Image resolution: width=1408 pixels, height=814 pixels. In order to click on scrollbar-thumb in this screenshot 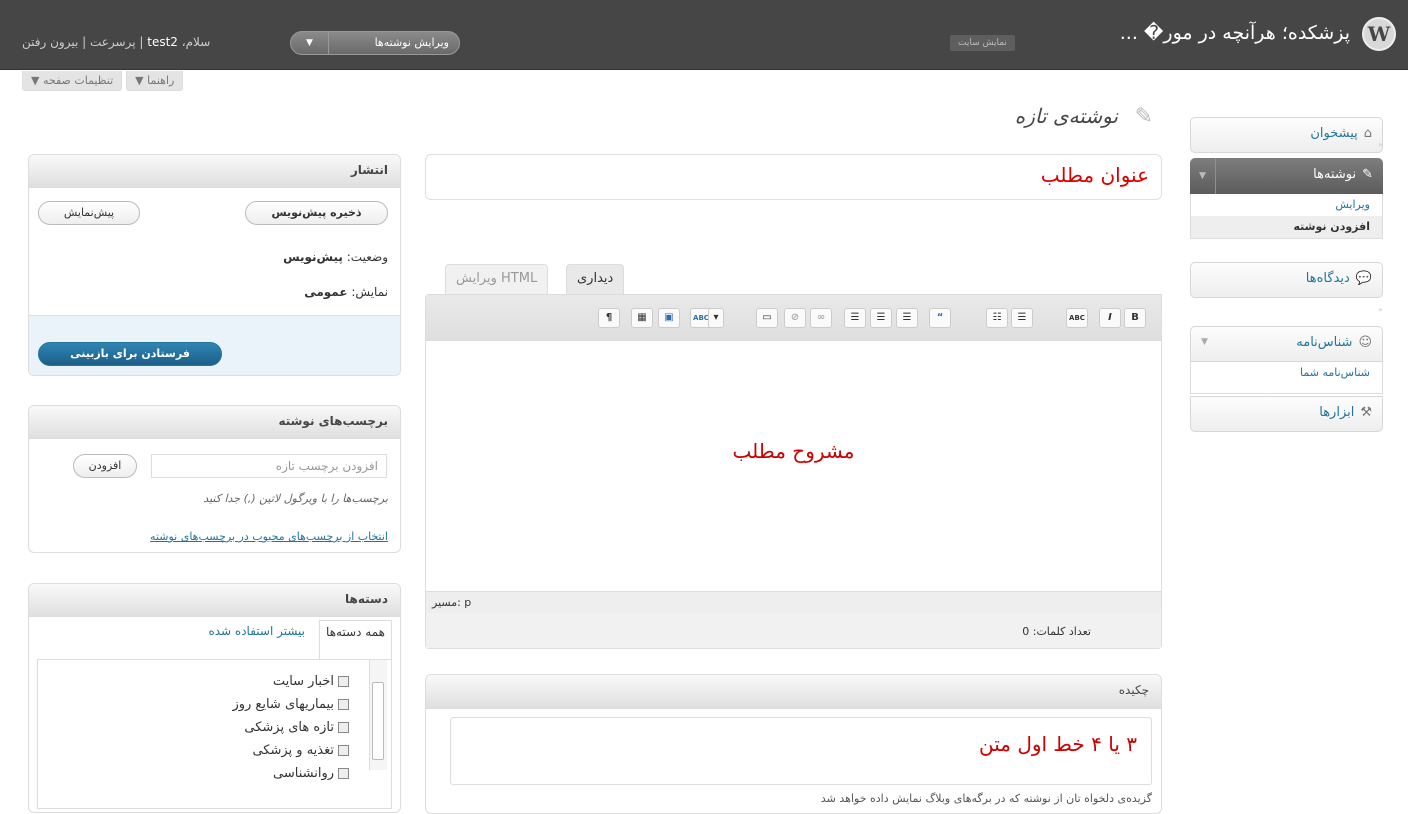, I will do `click(378, 721)`.